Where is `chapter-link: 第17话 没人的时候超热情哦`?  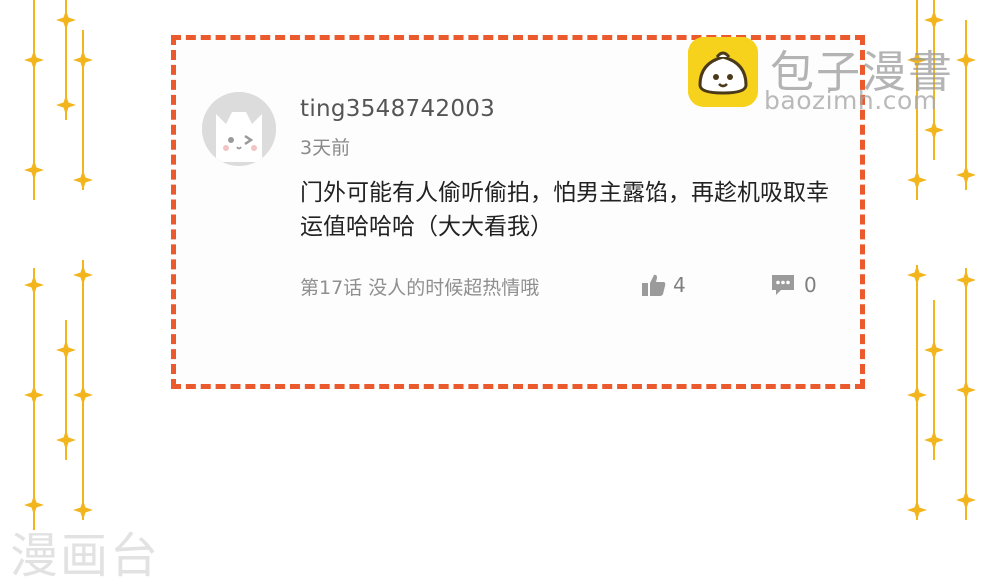 chapter-link: 第17话 没人的时候超热情哦 is located at coordinates (419, 286).